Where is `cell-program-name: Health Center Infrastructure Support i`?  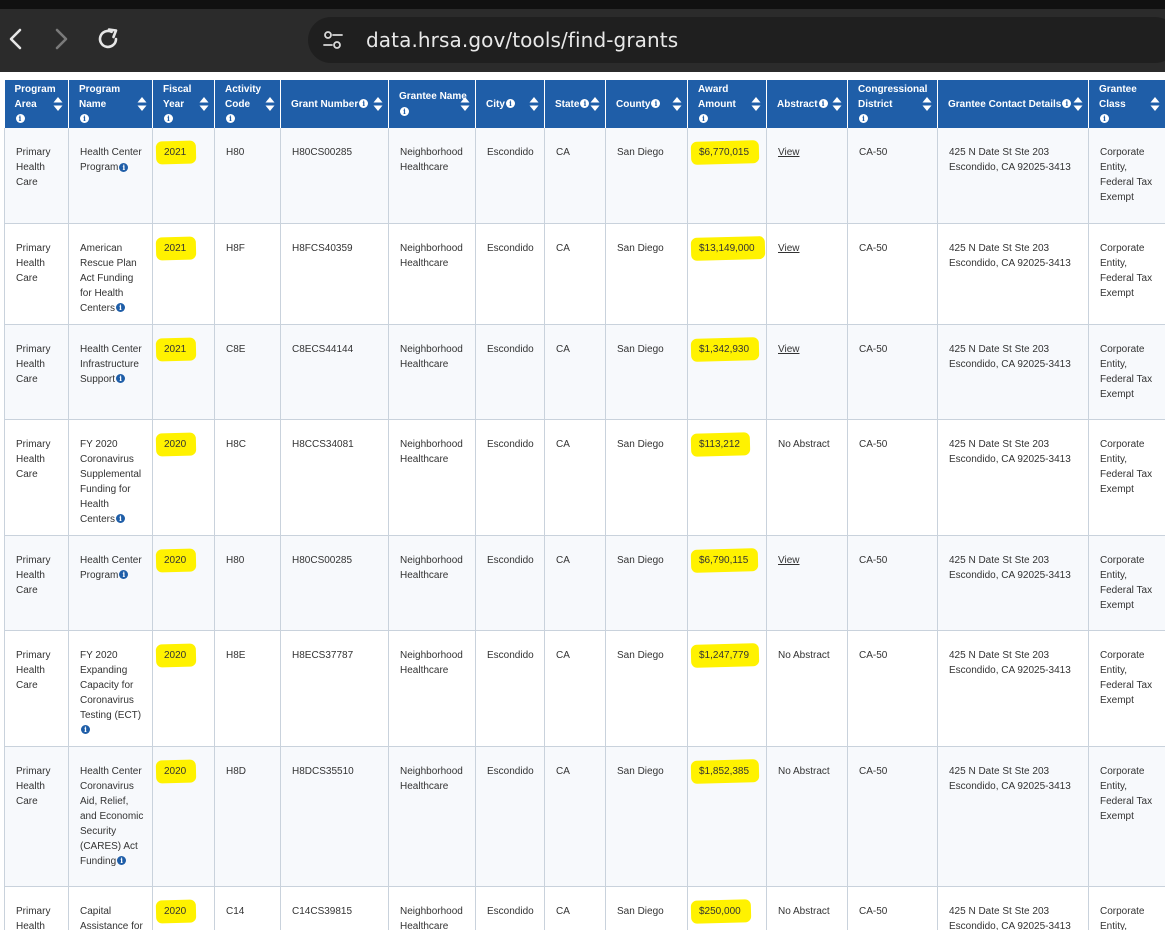 cell-program-name: Health Center Infrastructure Support i is located at coordinates (110, 372).